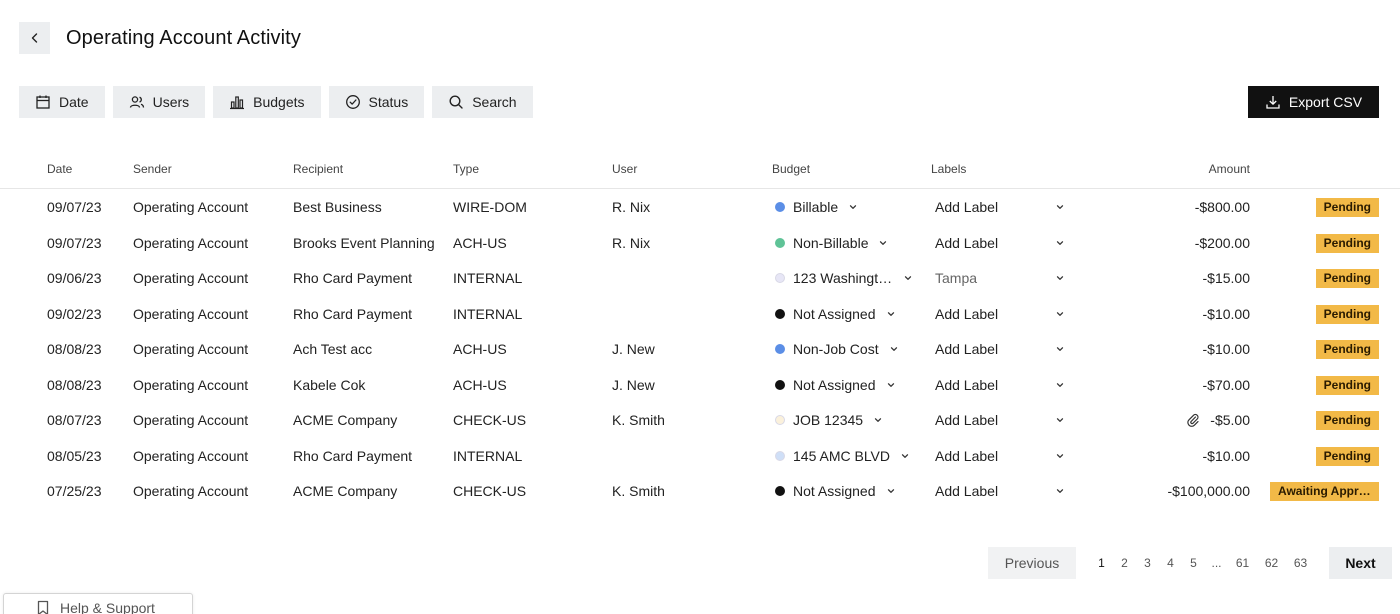  What do you see at coordinates (1313, 102) in the screenshot?
I see `export-csv-button: Export CSV` at bounding box center [1313, 102].